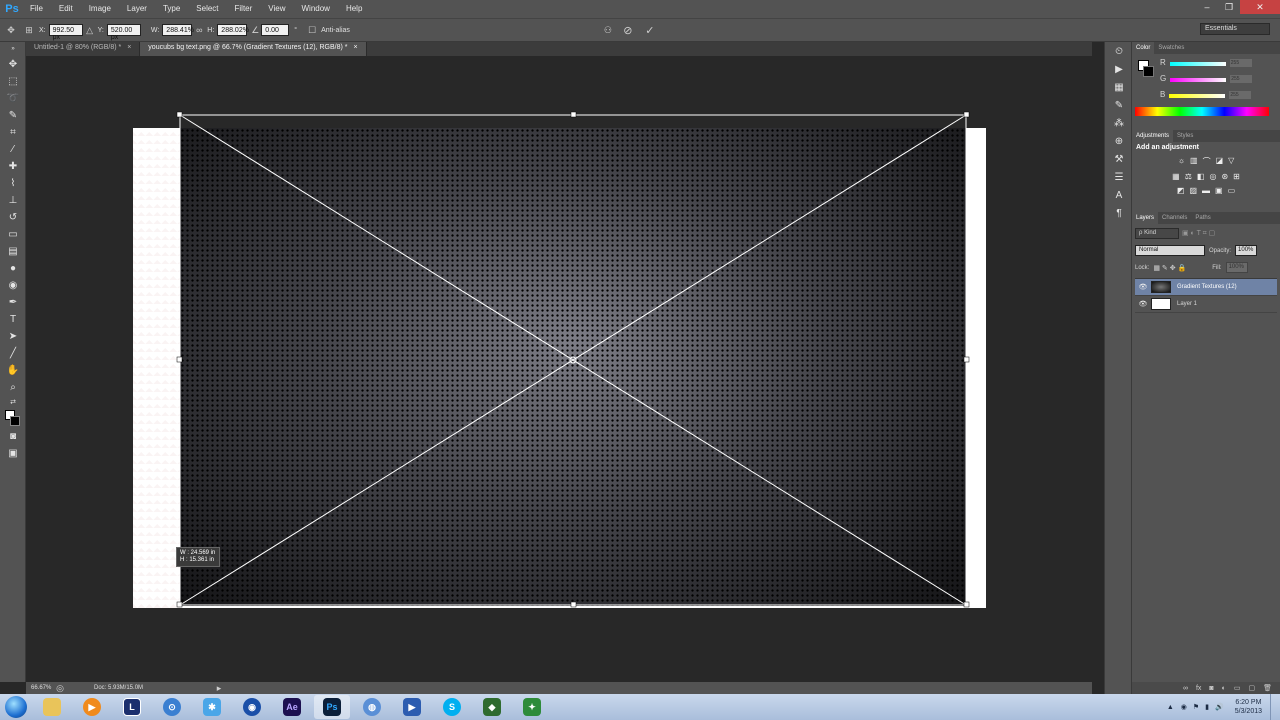  What do you see at coordinates (198, 553) in the screenshot?
I see `readout-width: W : 24.569 in` at bounding box center [198, 553].